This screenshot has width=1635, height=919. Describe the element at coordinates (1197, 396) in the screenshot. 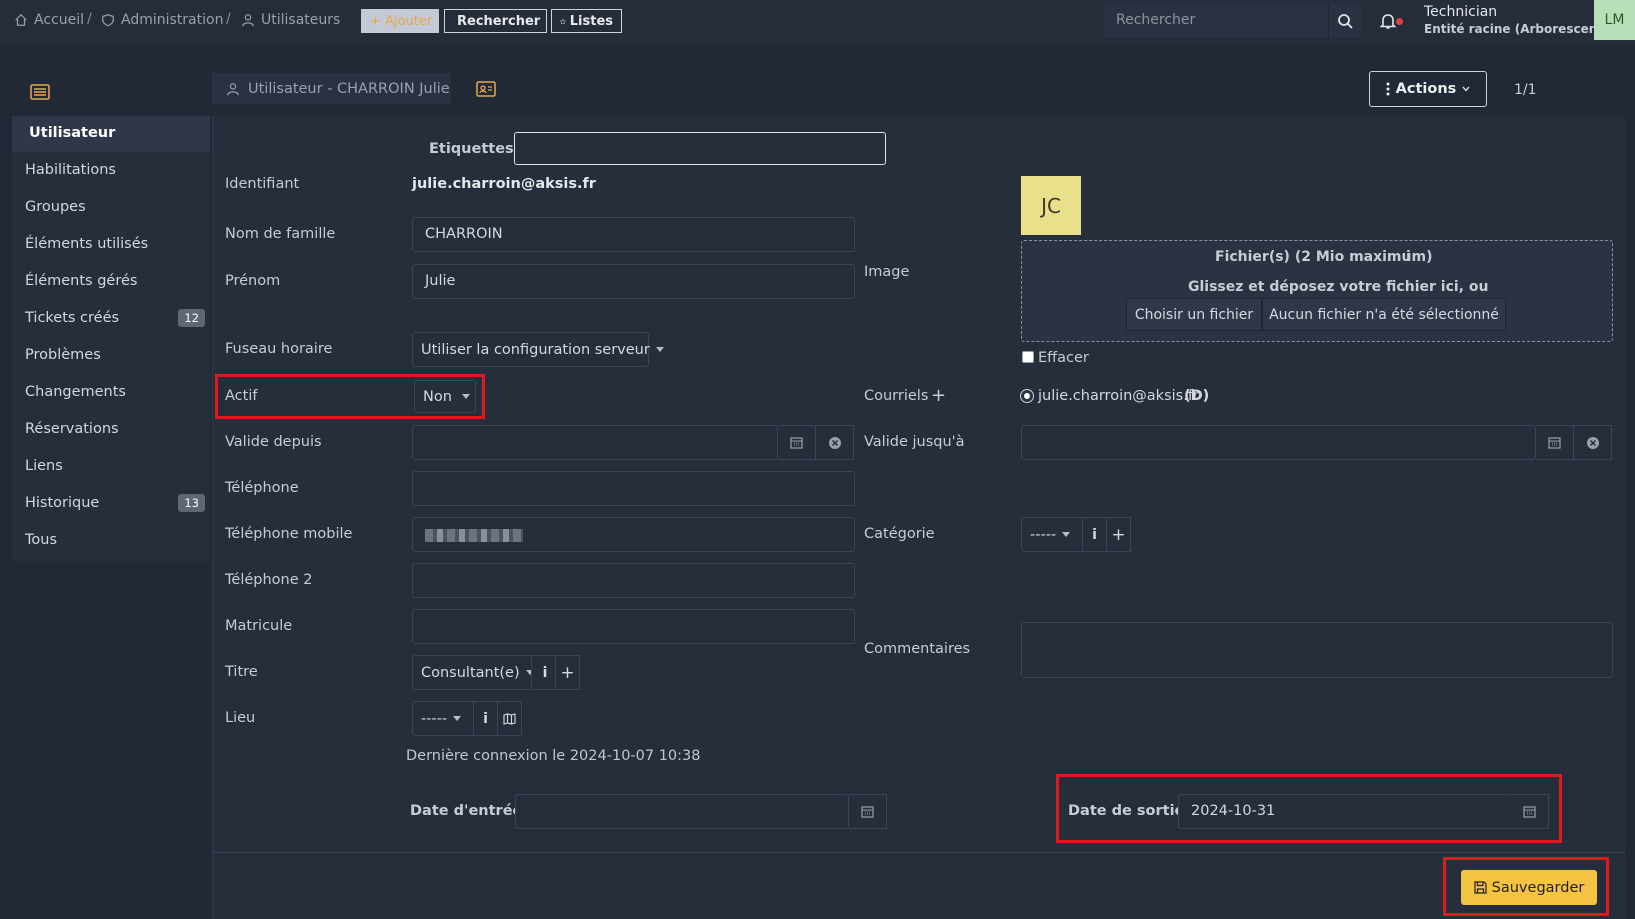

I see `email-default-marker: (D)` at that location.